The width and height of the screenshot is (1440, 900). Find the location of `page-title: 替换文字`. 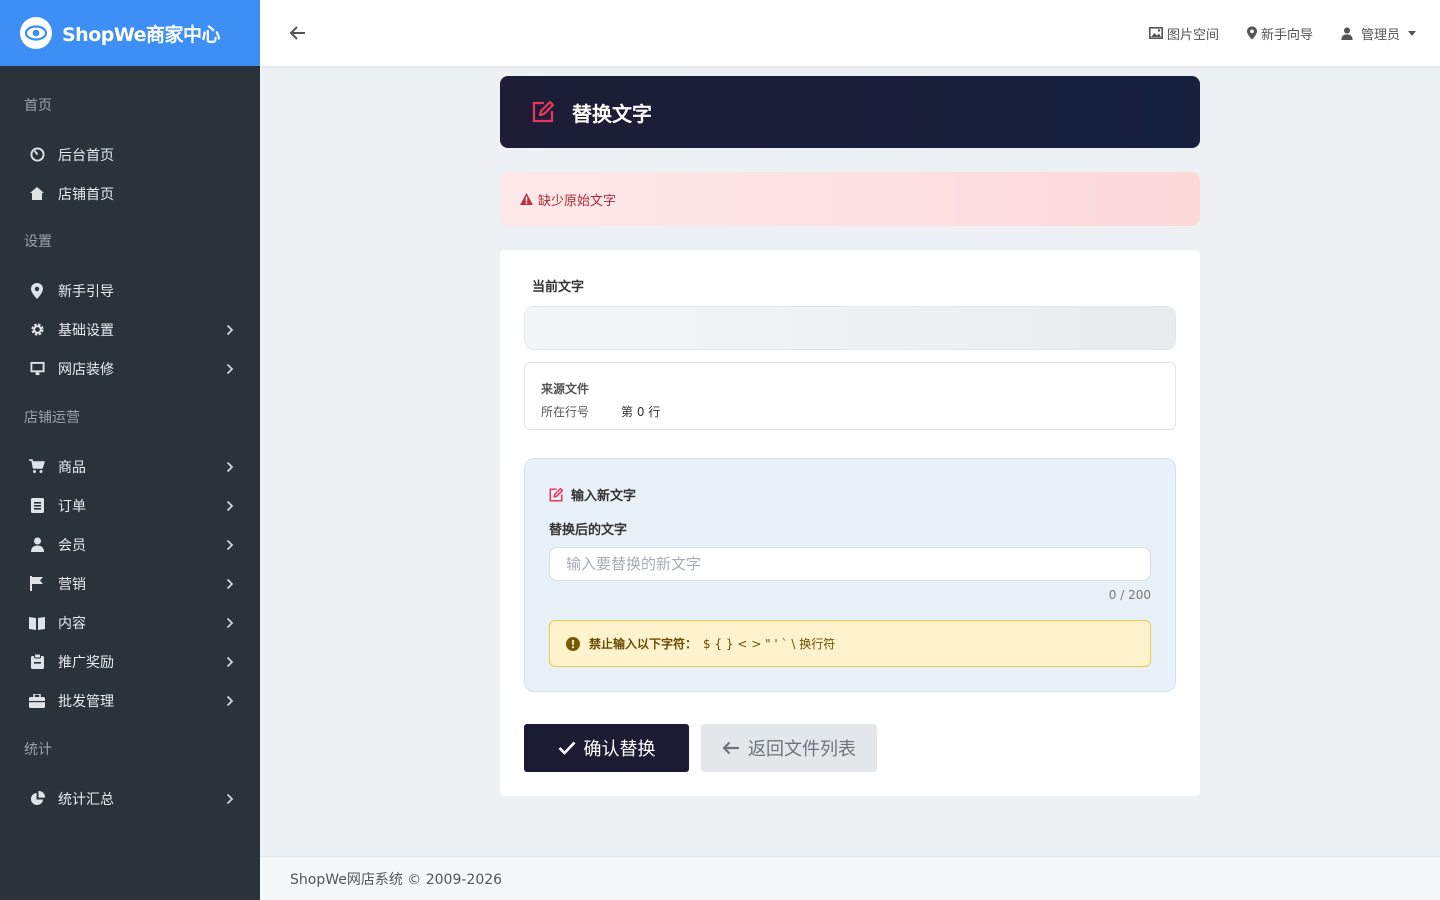

page-title: 替换文字 is located at coordinates (612, 113).